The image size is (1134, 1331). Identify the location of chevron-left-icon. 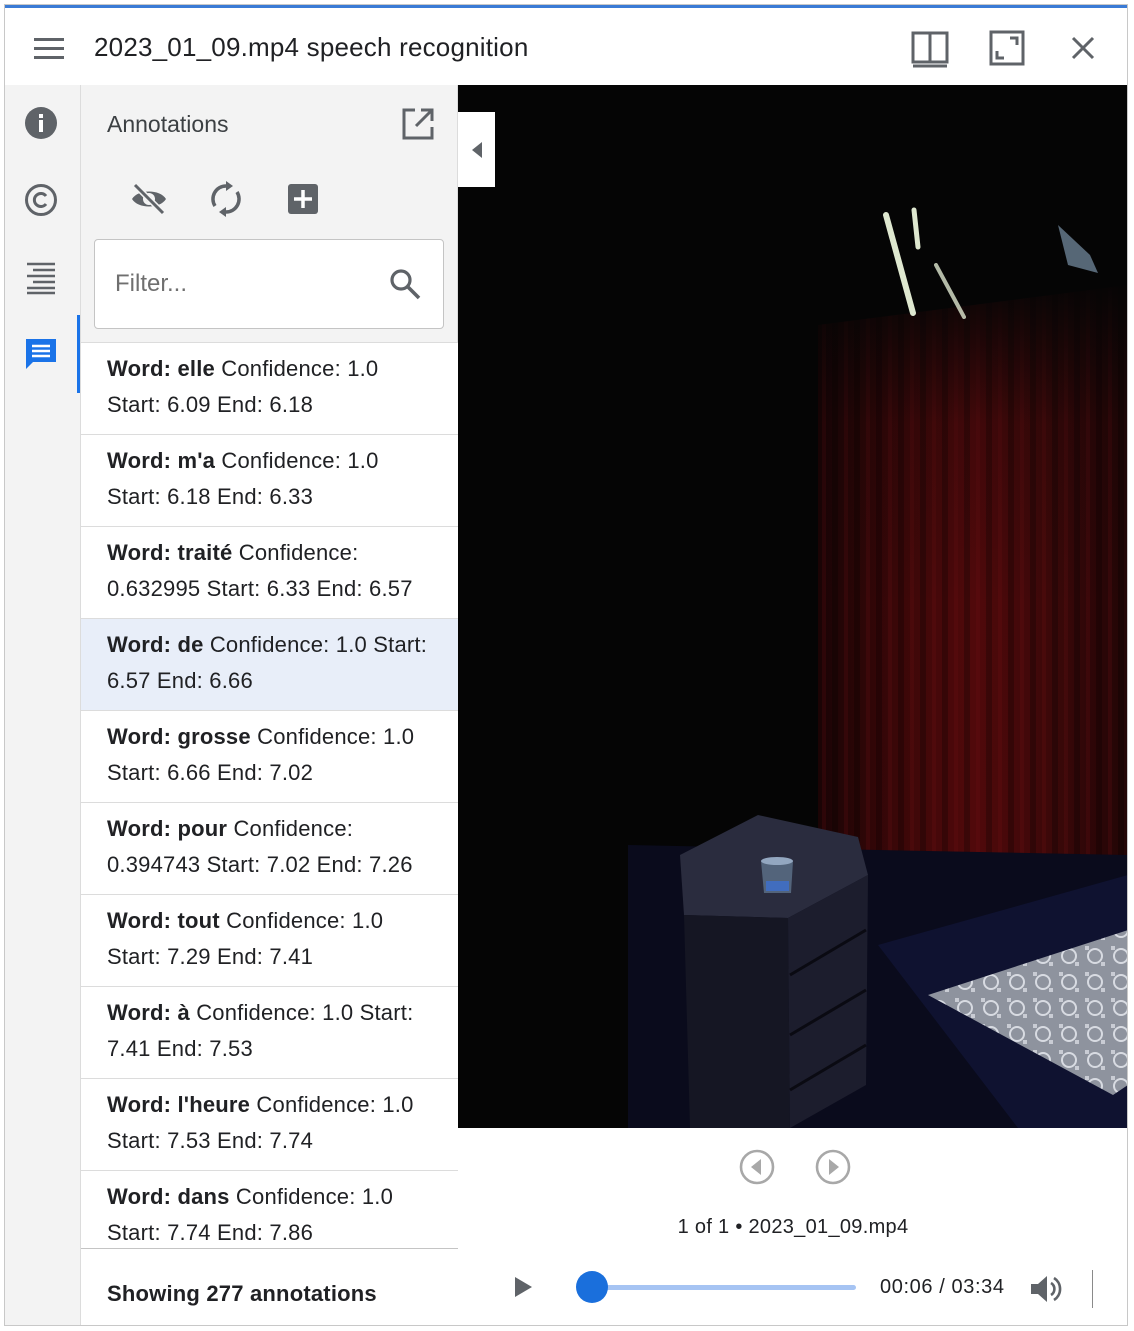
(477, 150).